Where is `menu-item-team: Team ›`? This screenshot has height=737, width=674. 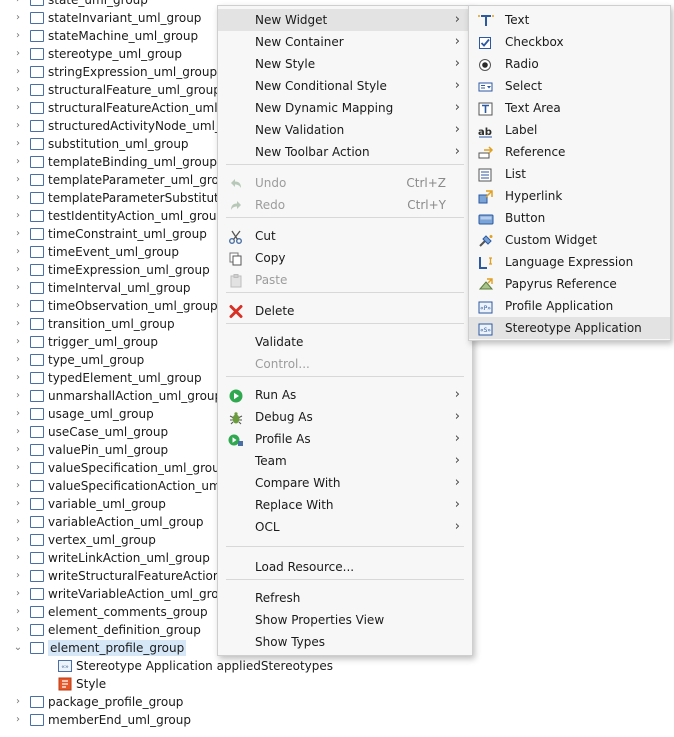
menu-item-team: Team › is located at coordinates (345, 461).